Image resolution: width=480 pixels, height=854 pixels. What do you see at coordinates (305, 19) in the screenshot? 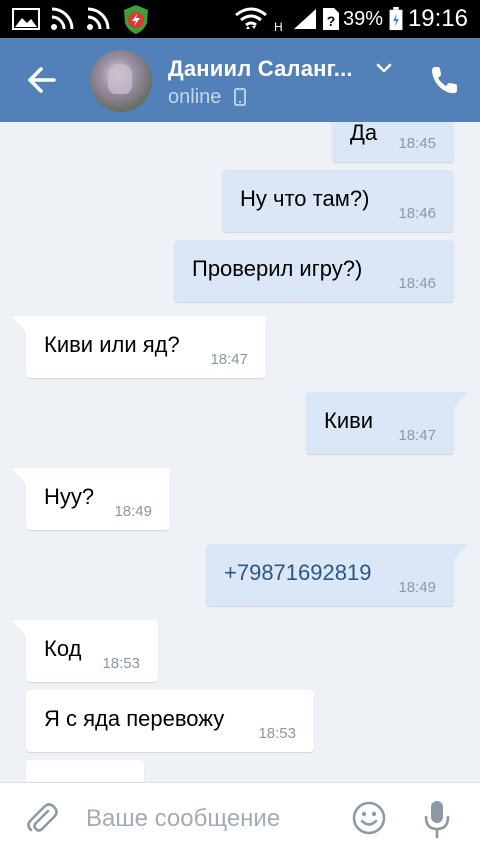
I see `cell-signal-icon` at bounding box center [305, 19].